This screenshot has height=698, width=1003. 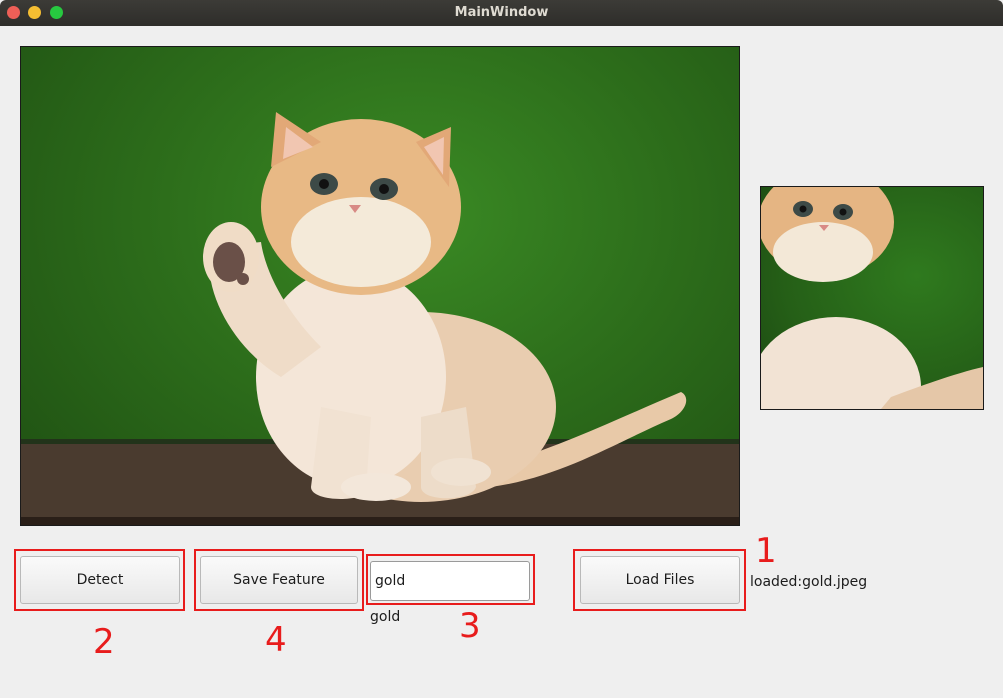 I want to click on cropped-face-preview, so click(x=872, y=298).